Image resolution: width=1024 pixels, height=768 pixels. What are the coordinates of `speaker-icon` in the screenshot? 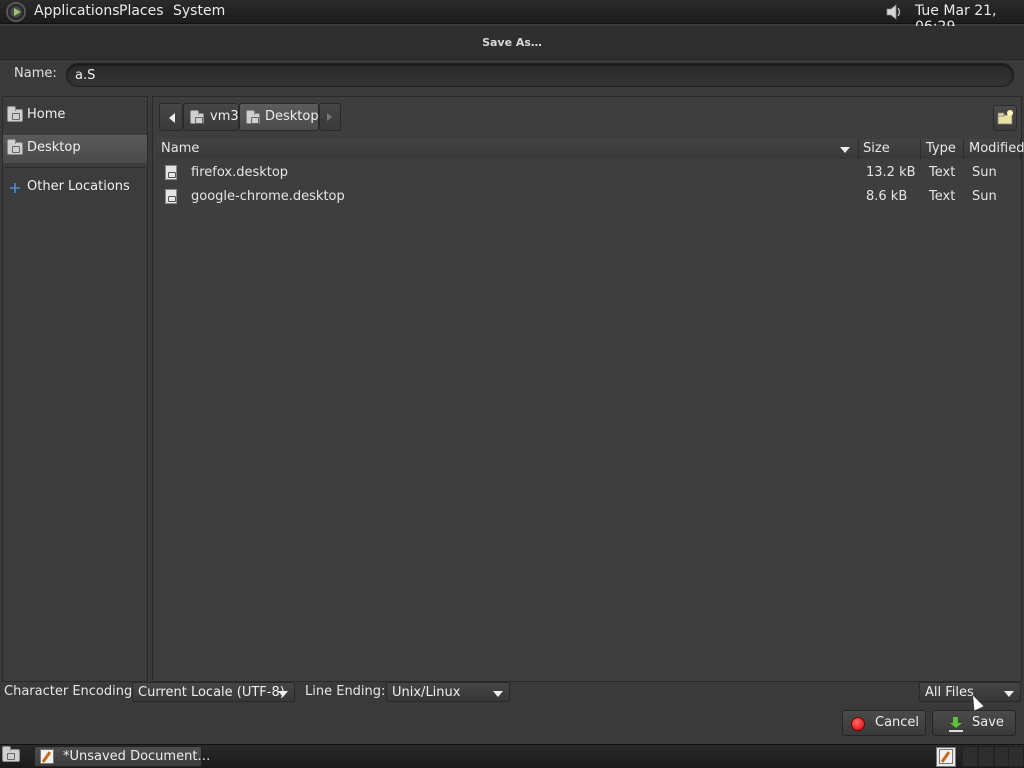 It's located at (894, 12).